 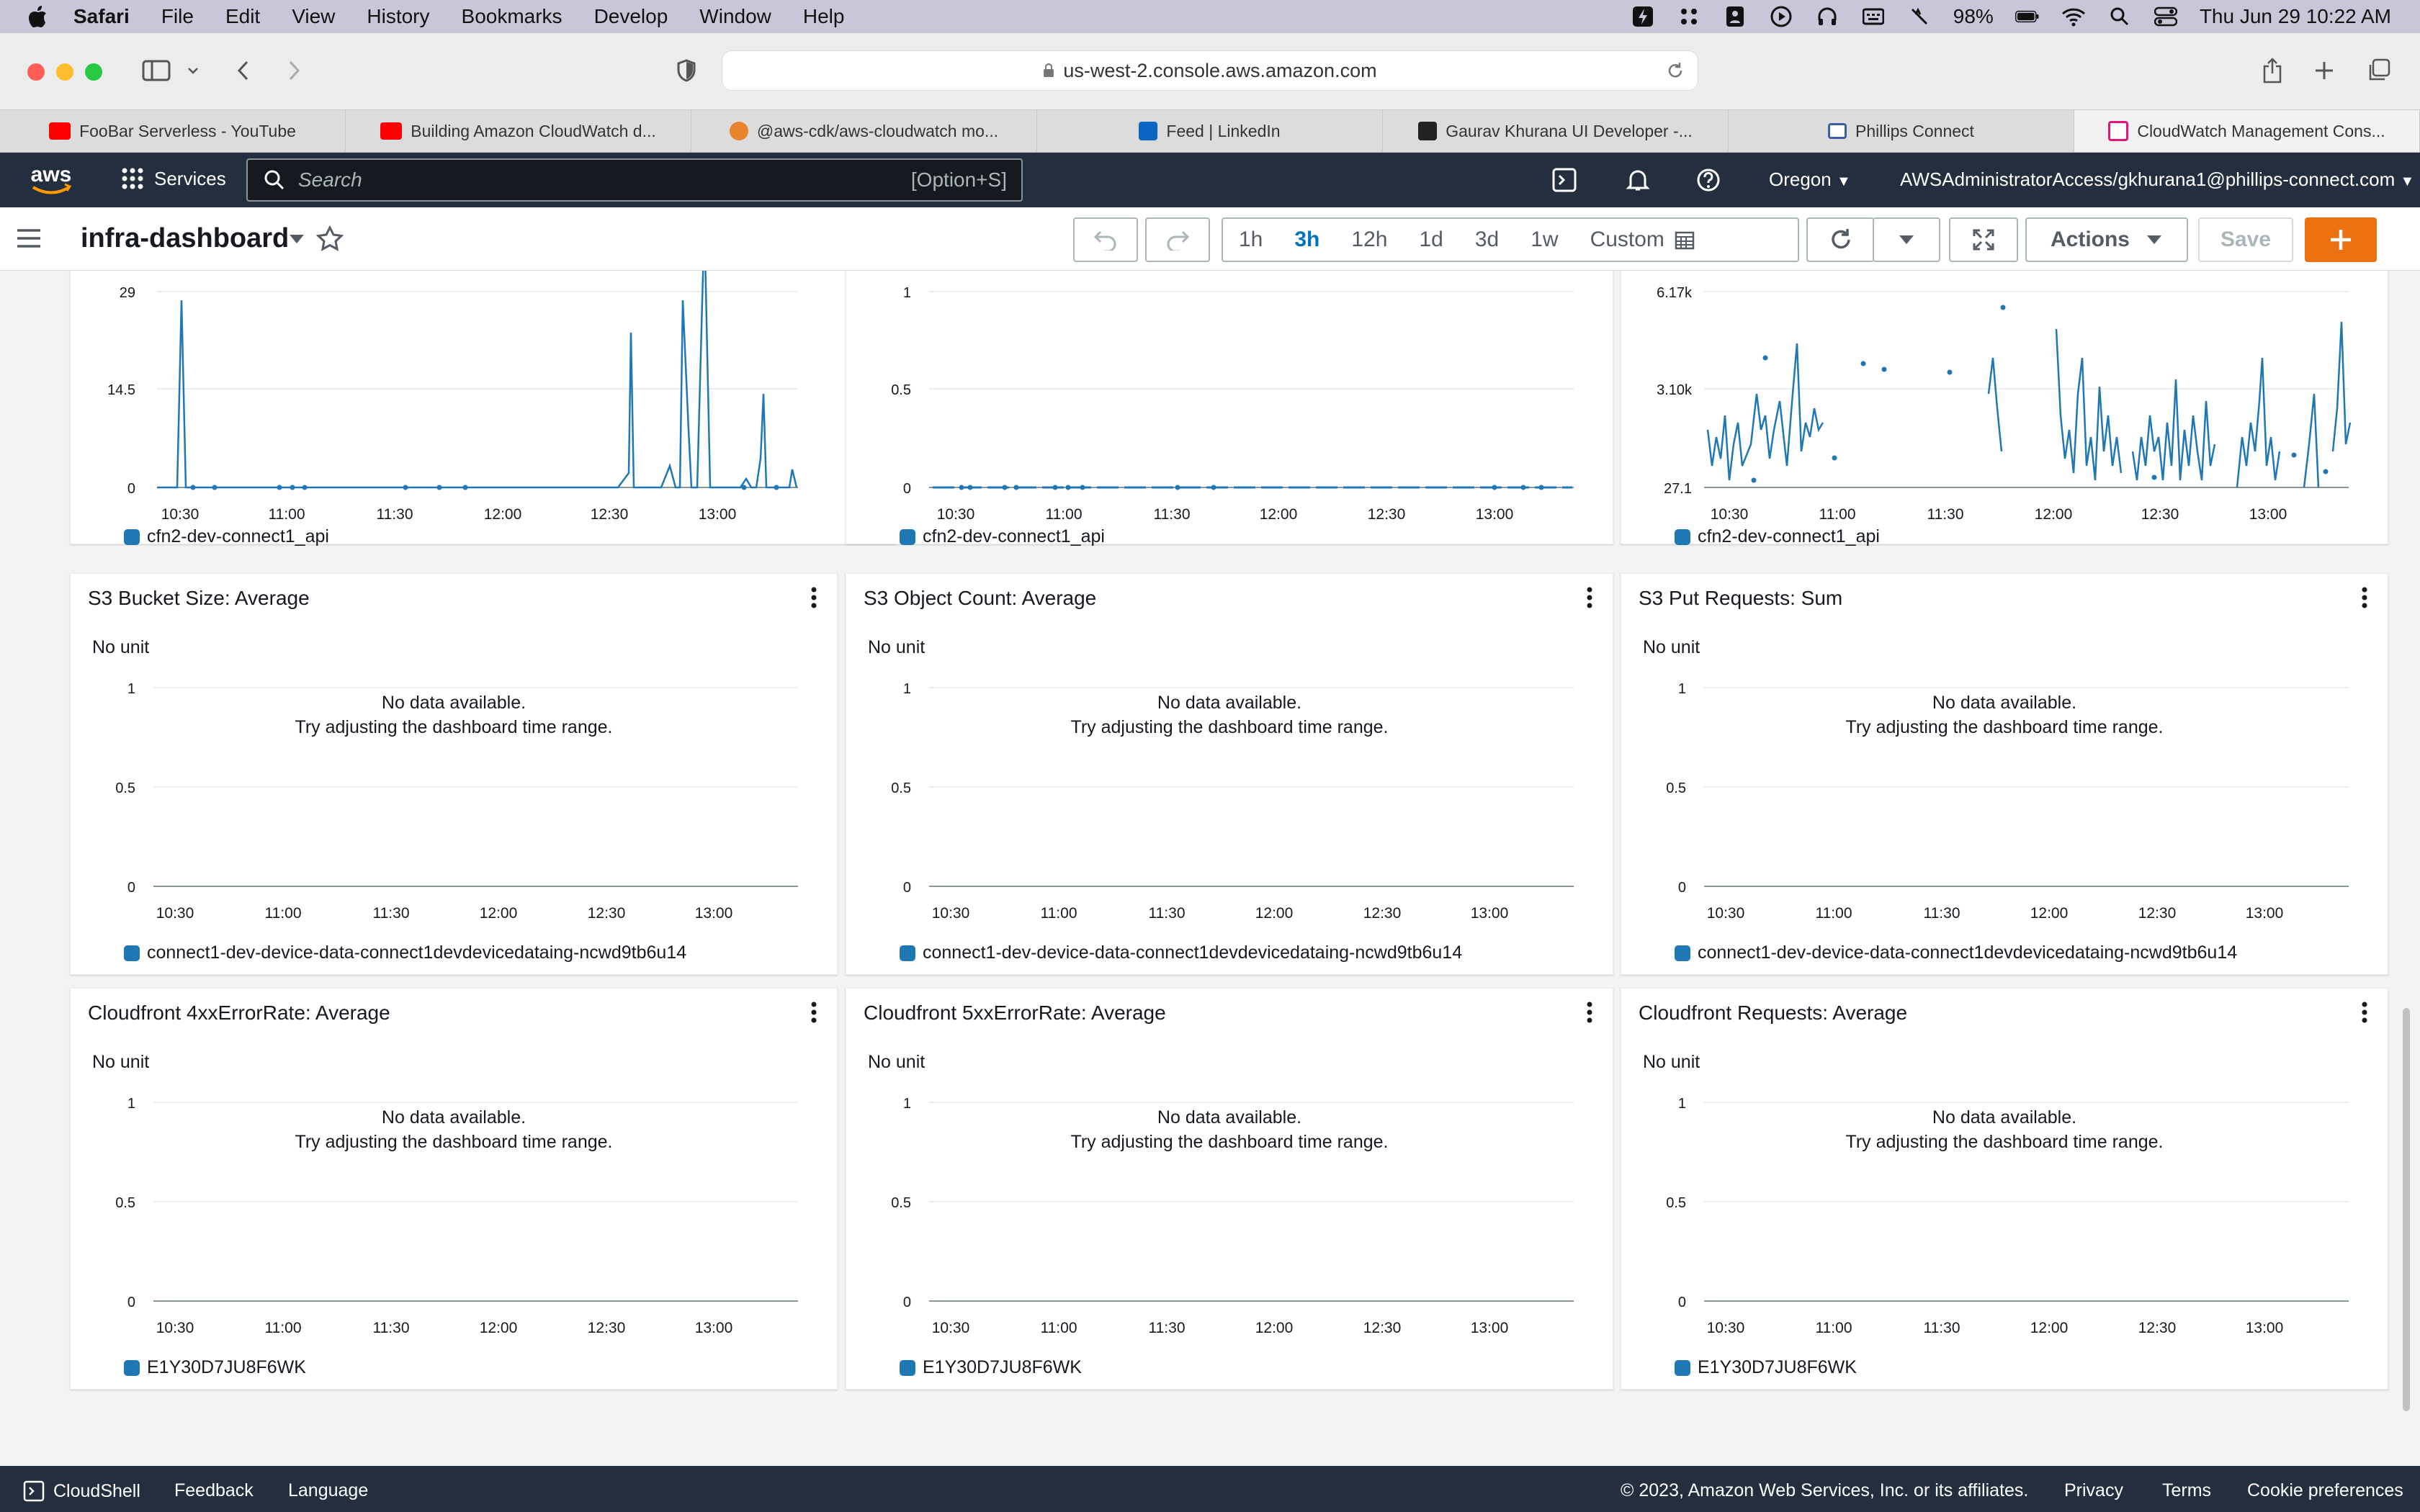 I want to click on address-bar: us-west-2.console.aws.amazon.com, so click(x=1210, y=70).